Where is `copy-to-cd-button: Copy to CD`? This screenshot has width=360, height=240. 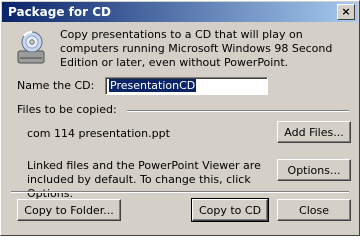 copy-to-cd-button: Copy to CD is located at coordinates (230, 210).